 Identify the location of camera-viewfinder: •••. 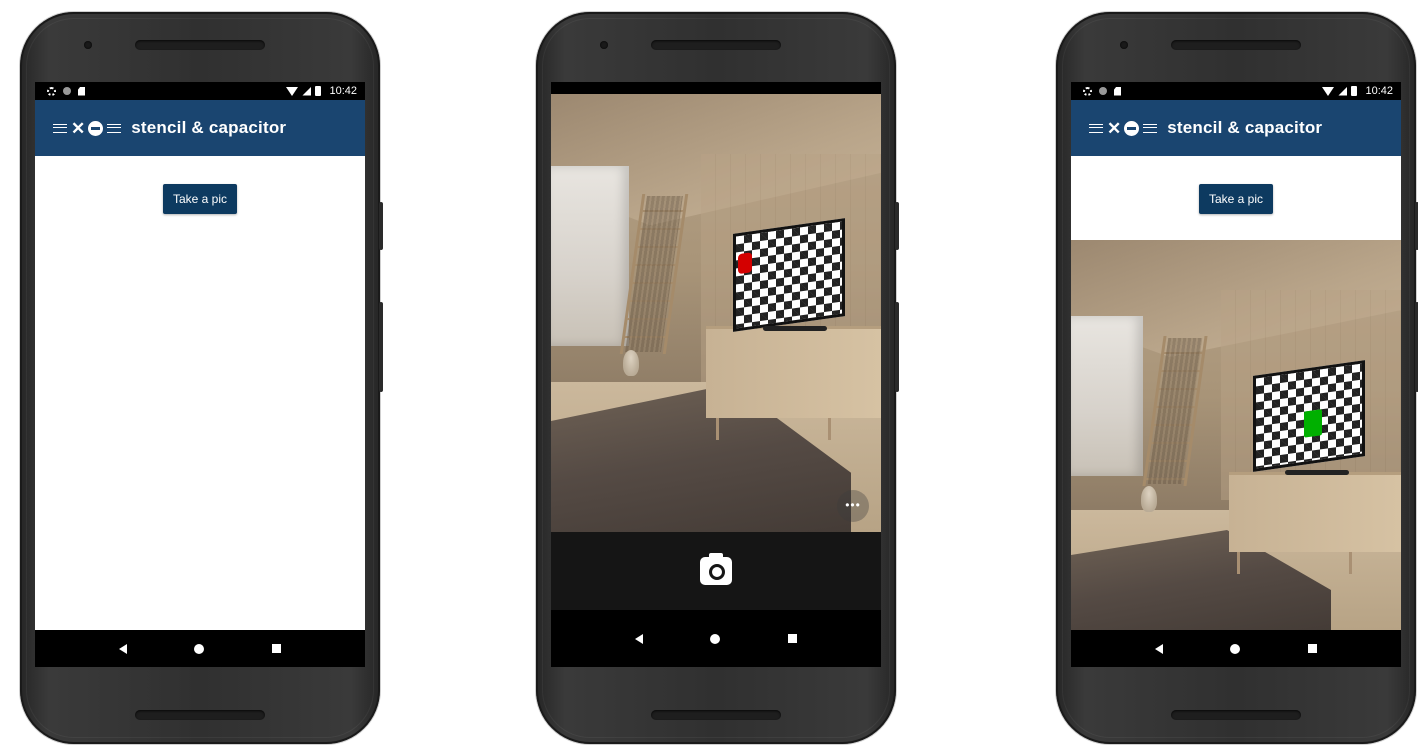
(716, 313).